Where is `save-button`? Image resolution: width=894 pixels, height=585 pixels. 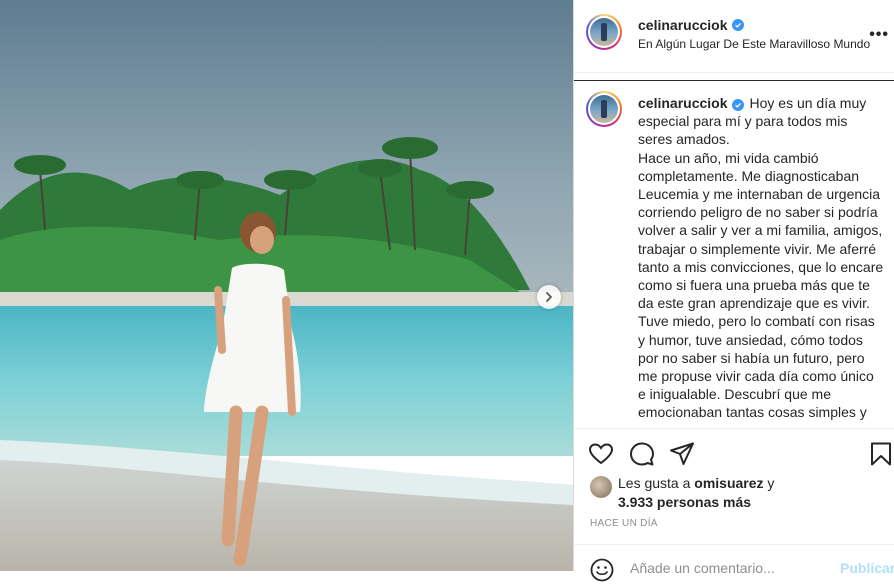 save-button is located at coordinates (881, 454).